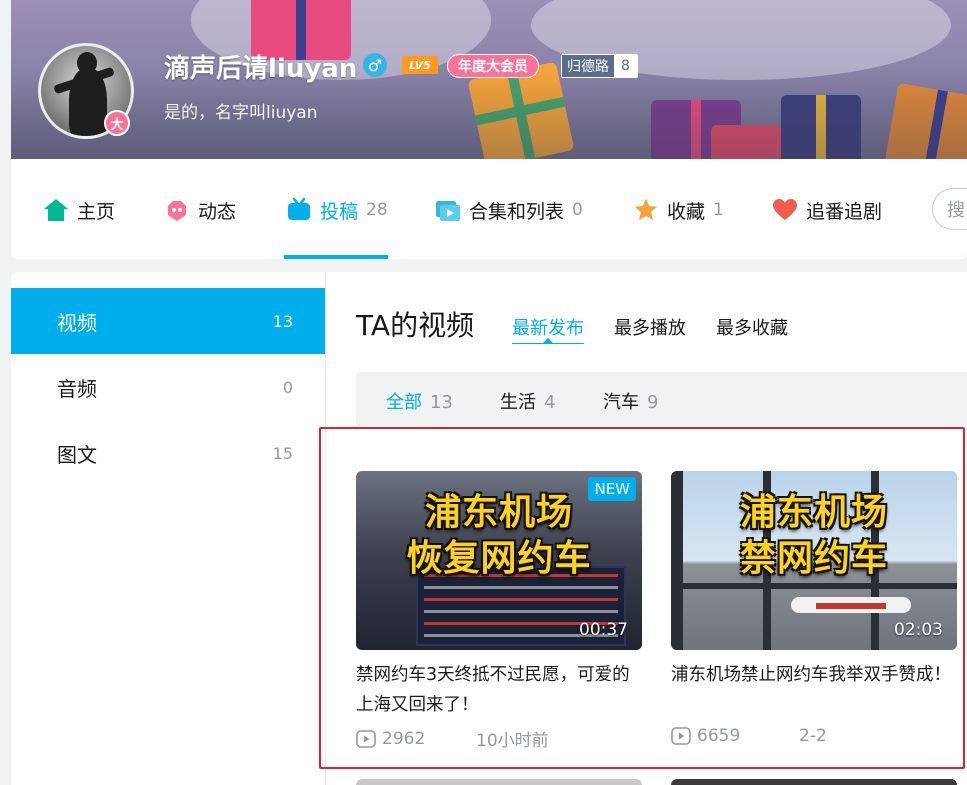  What do you see at coordinates (548, 343) in the screenshot?
I see `sort-active-underline` at bounding box center [548, 343].